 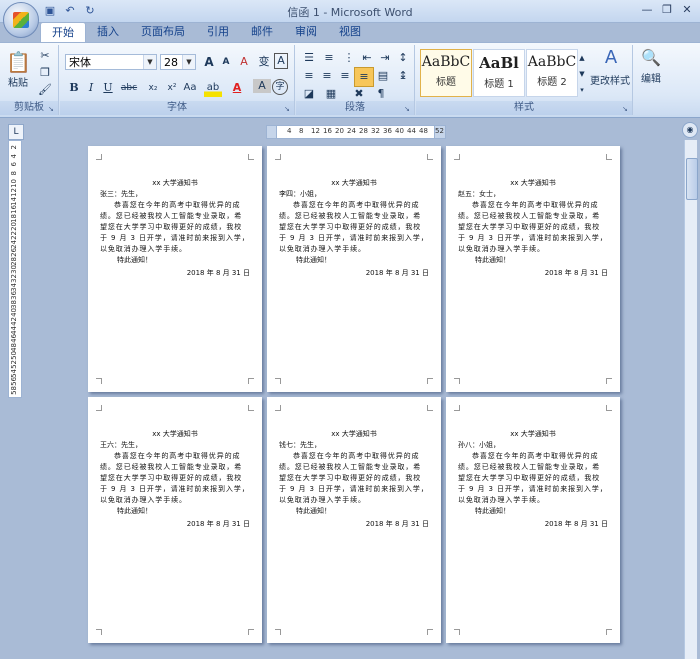 What do you see at coordinates (610, 82) in the screenshot?
I see `change-styles-button: 更改样式` at bounding box center [610, 82].